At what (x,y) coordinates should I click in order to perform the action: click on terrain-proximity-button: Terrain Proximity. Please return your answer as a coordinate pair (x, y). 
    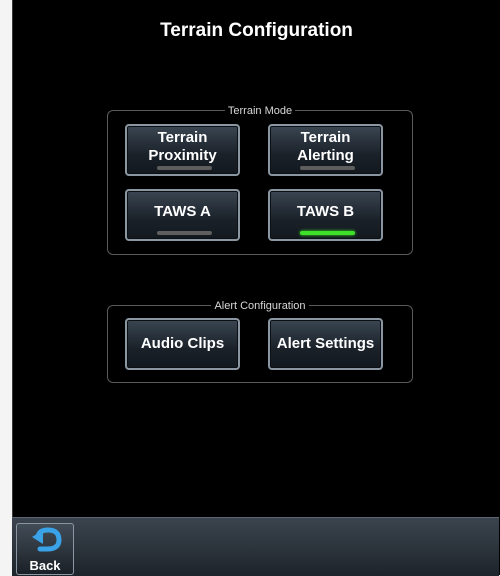
    Looking at the image, I should click on (182, 150).